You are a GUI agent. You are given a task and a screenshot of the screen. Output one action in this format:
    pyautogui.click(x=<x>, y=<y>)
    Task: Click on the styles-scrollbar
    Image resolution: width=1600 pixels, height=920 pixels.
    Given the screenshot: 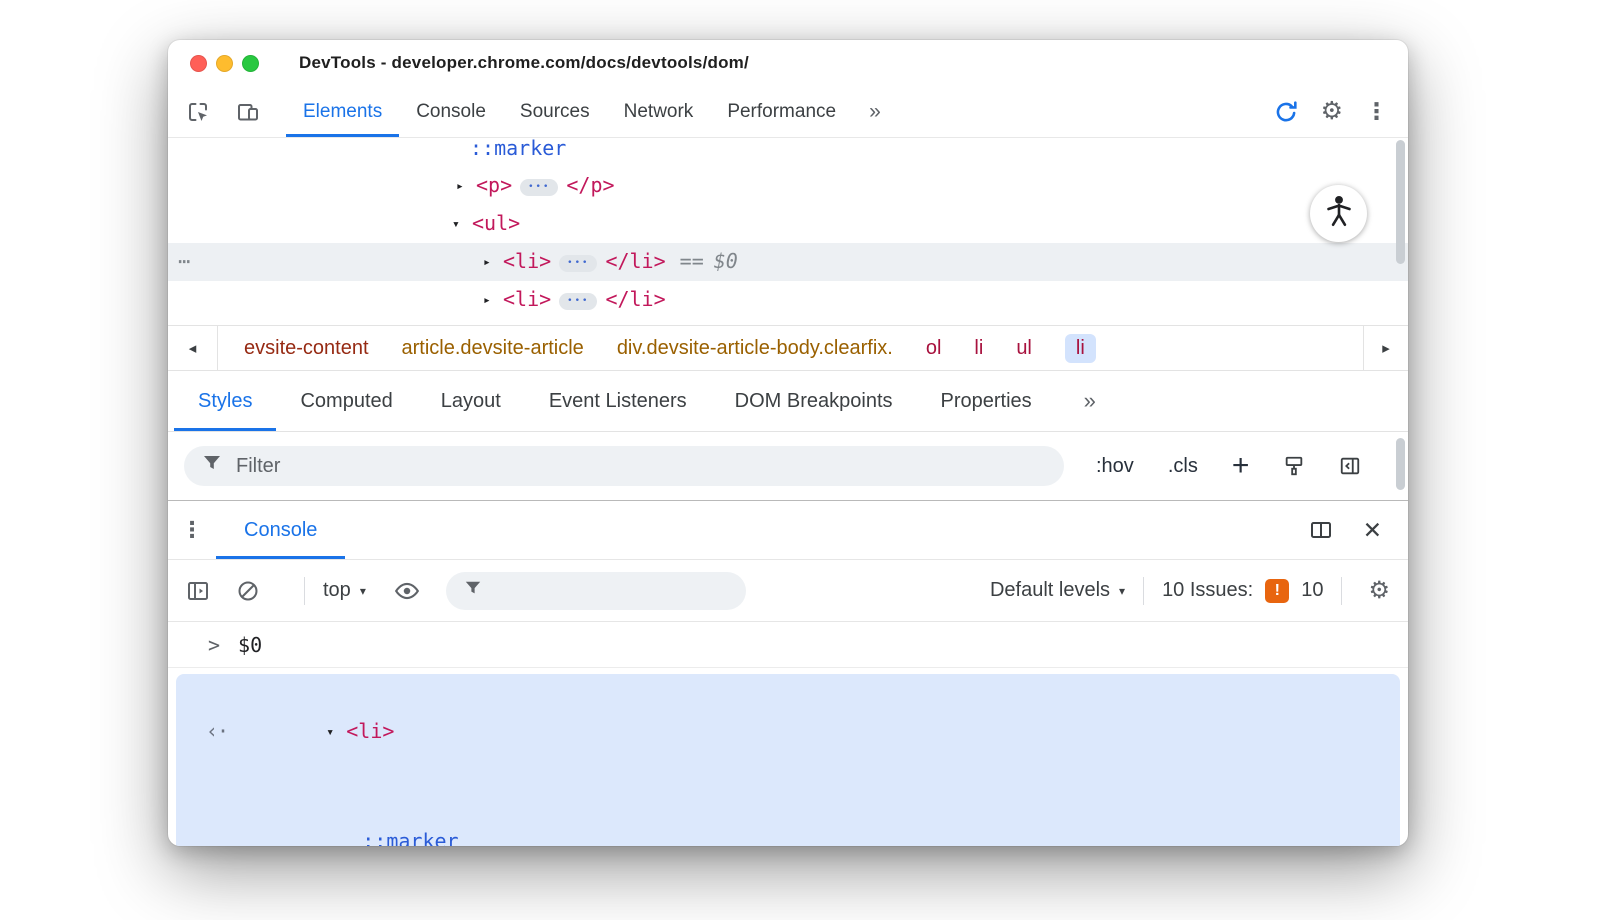 What is the action you would take?
    pyautogui.click(x=1400, y=464)
    